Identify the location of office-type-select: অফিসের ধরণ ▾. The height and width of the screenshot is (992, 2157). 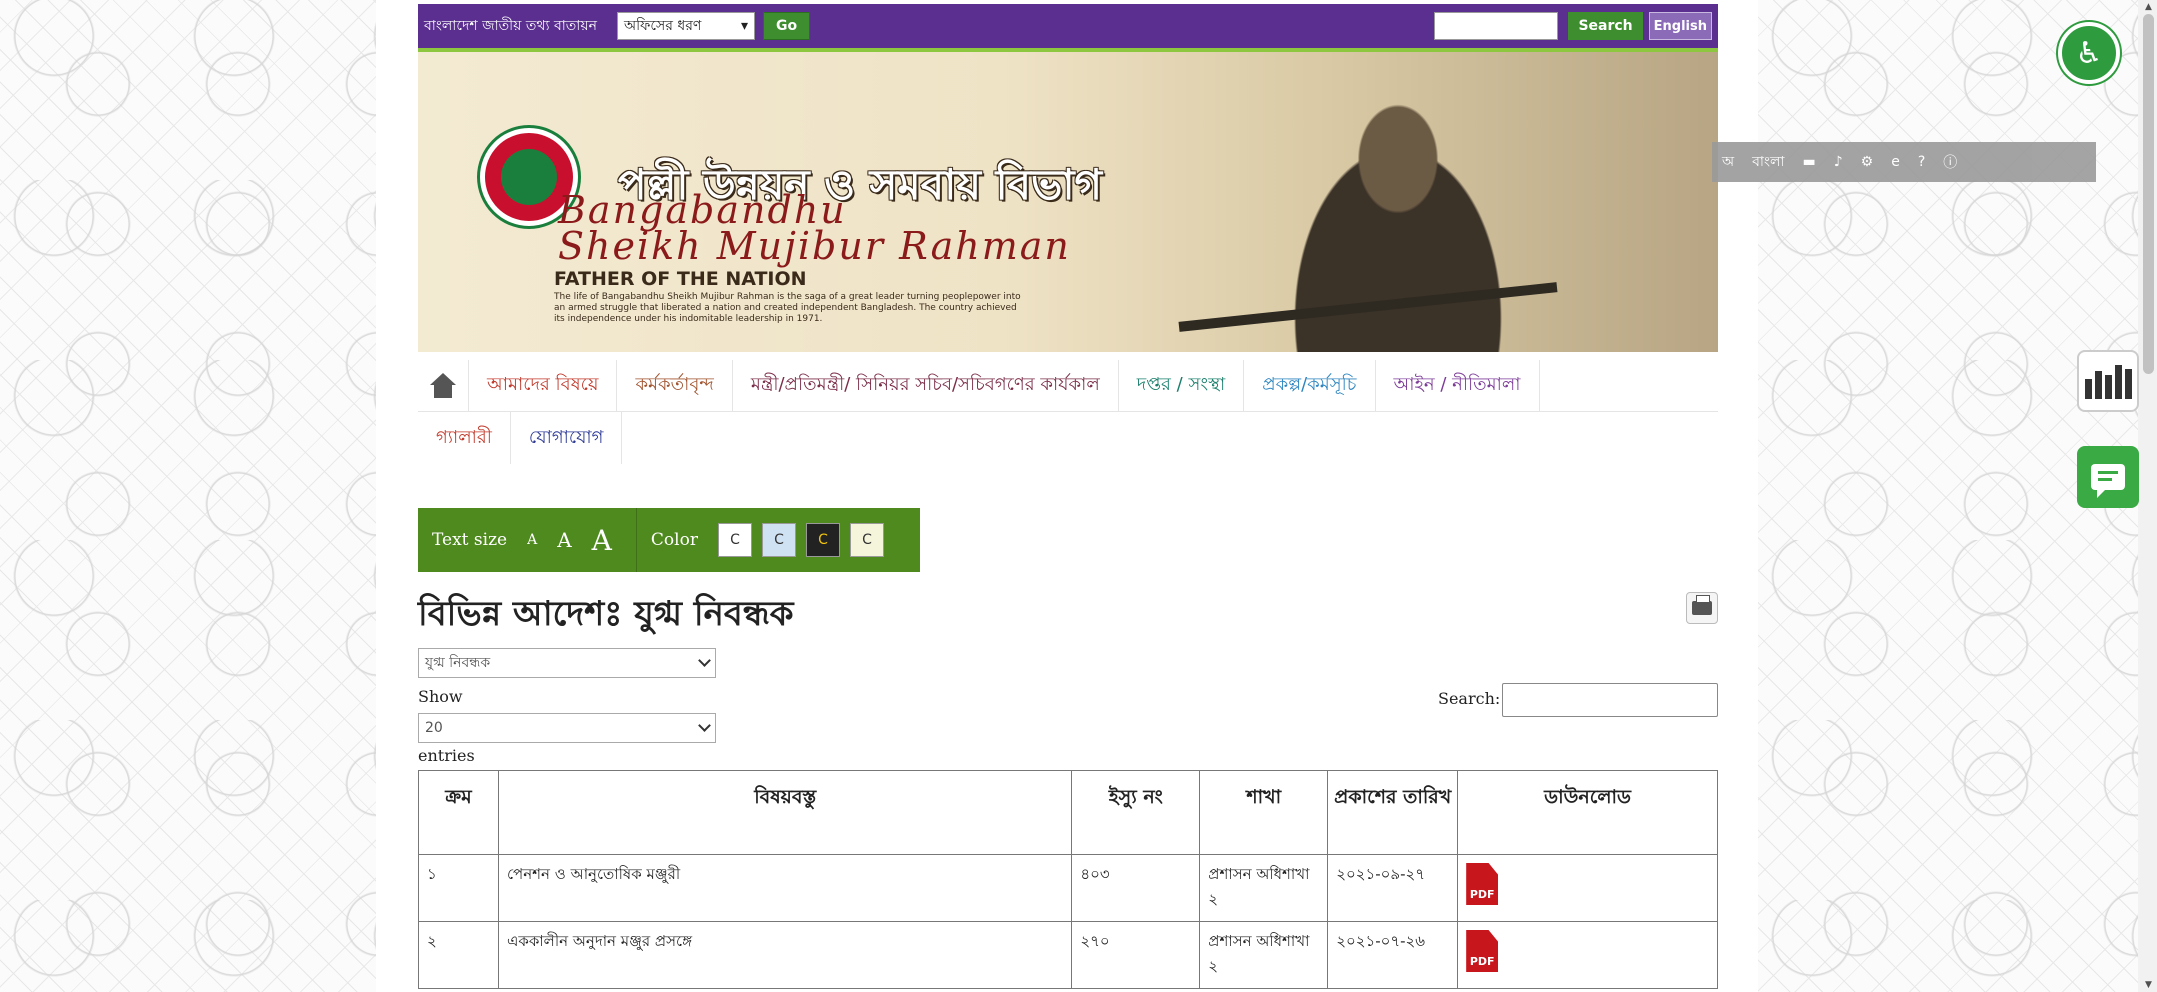
(685, 26).